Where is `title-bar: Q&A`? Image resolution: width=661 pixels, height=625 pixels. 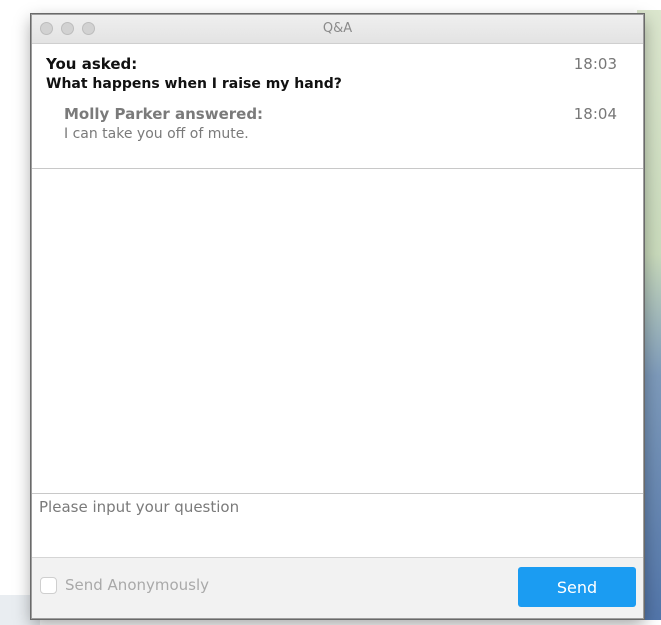 title-bar: Q&A is located at coordinates (337, 29).